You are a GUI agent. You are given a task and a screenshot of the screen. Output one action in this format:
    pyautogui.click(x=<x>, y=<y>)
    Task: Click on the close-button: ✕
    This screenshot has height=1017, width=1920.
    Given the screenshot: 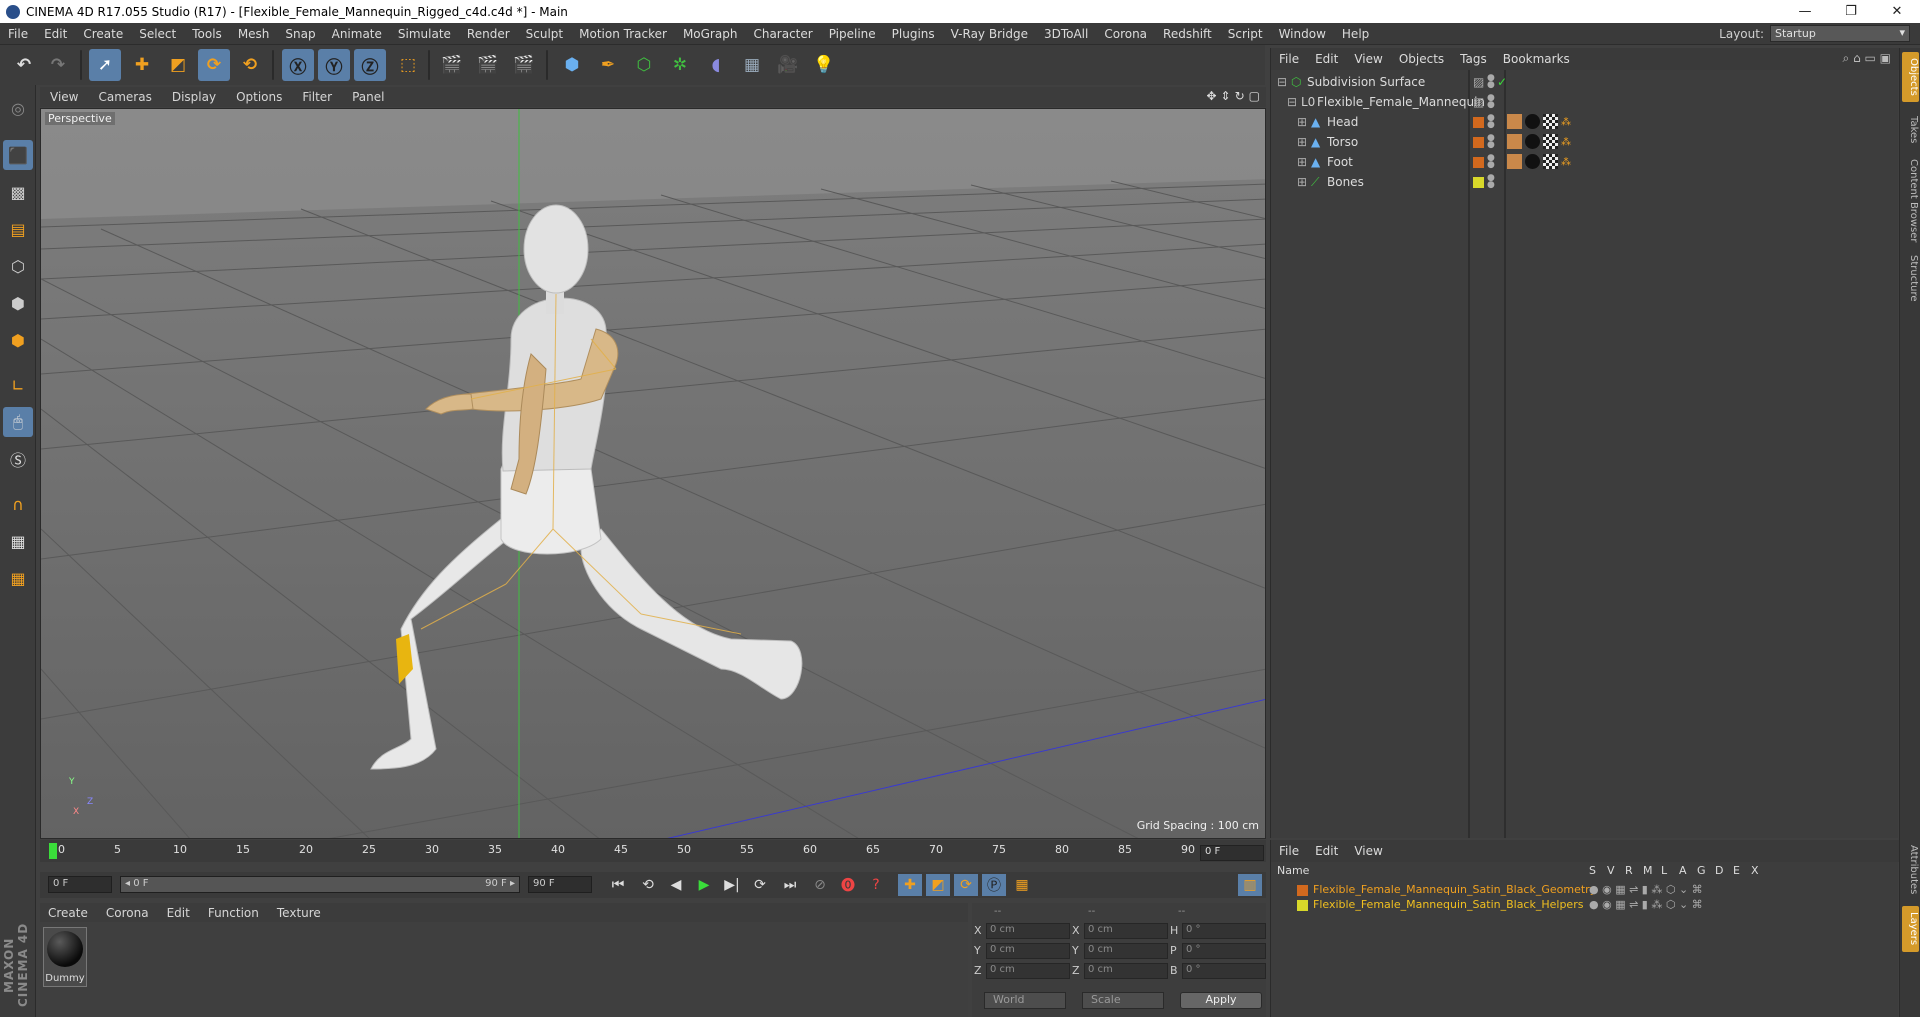 What is the action you would take?
    pyautogui.click(x=1897, y=11)
    